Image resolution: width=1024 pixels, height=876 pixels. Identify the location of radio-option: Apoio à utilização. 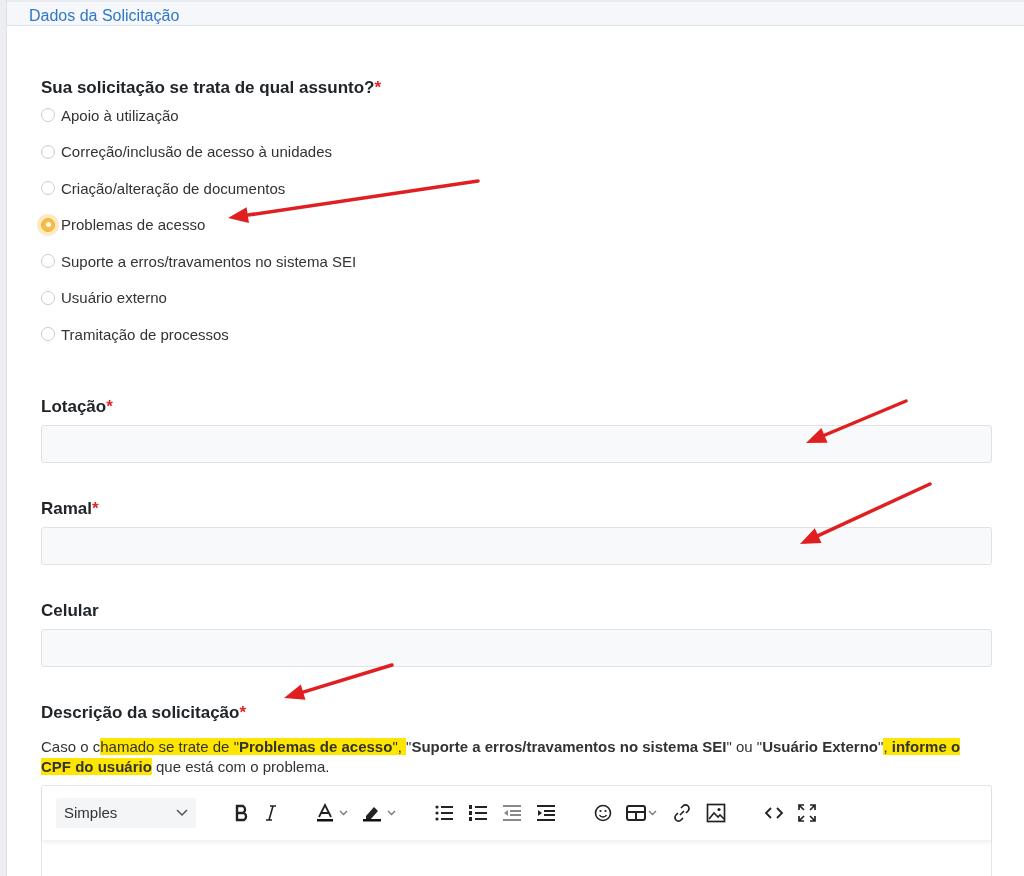
(516, 115).